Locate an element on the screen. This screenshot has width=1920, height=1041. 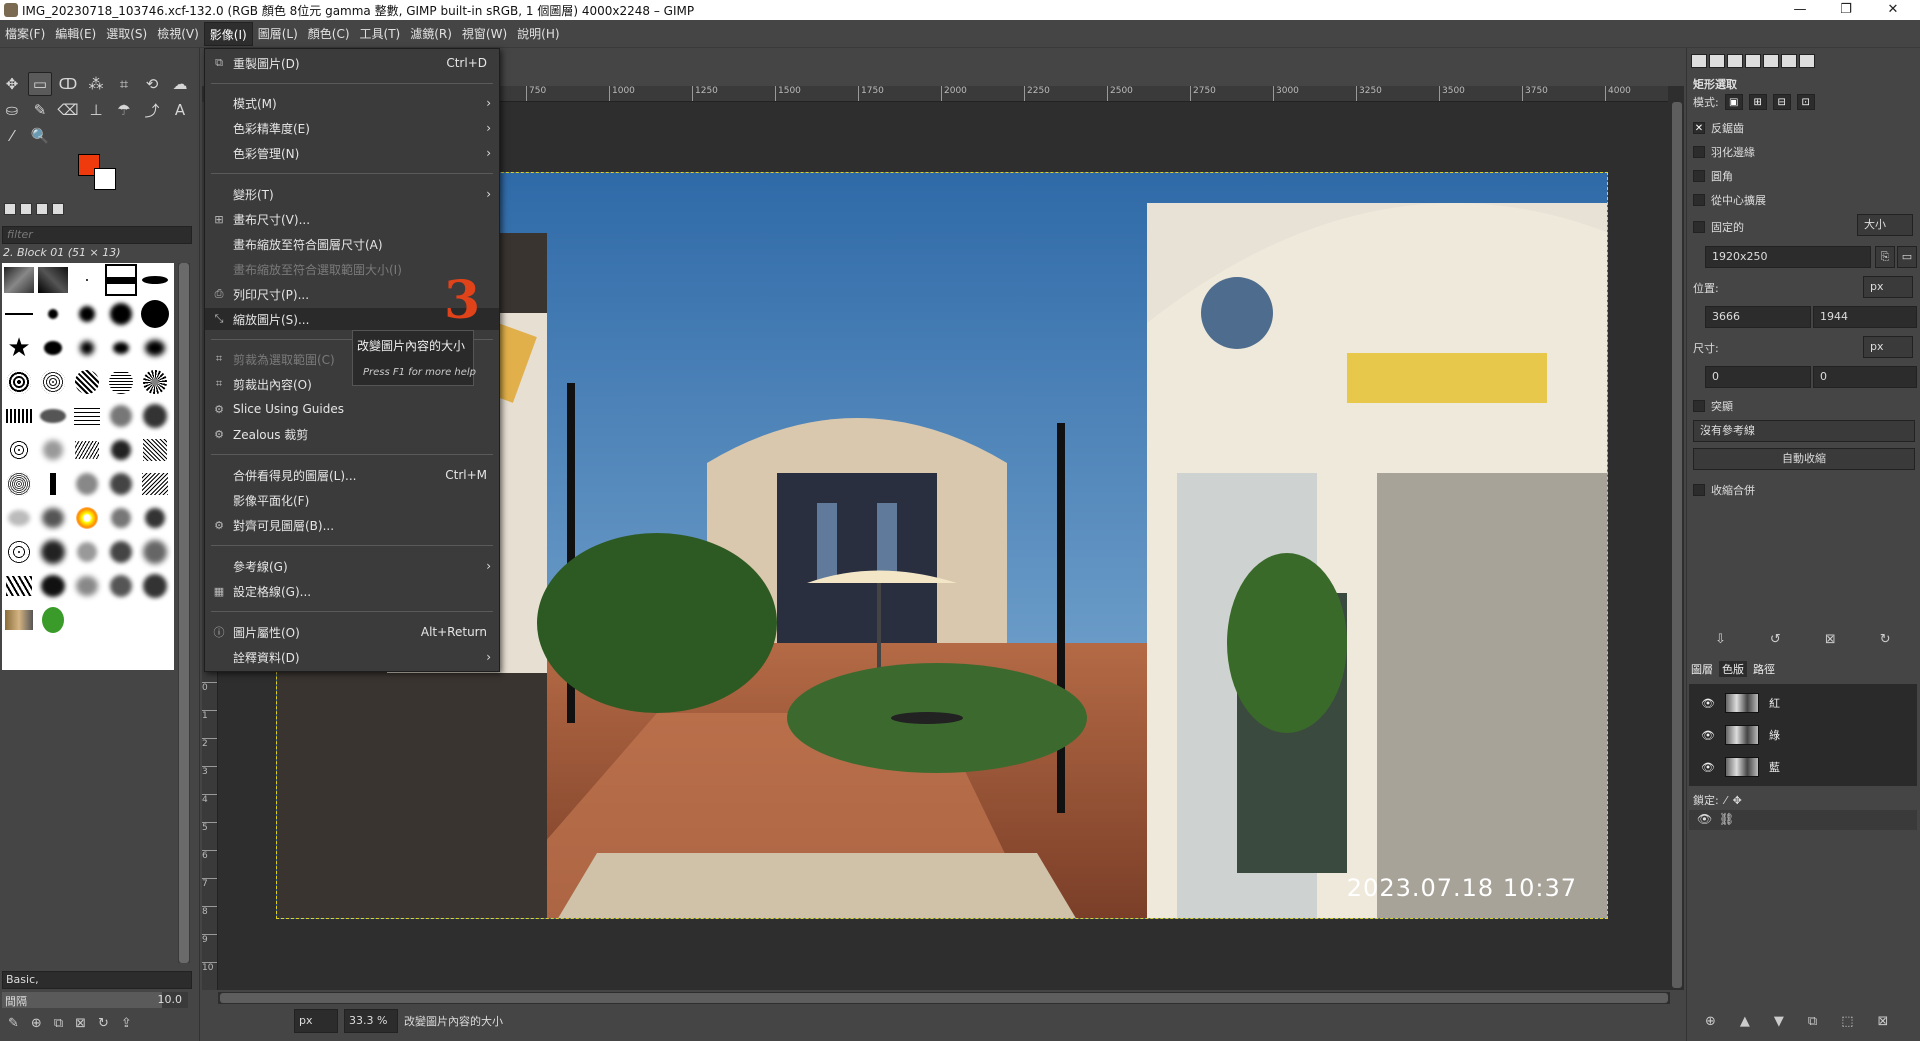
menu-item-duplicate: ⧉ 重製圖片(D) Ctrl+D is located at coordinates (352, 63).